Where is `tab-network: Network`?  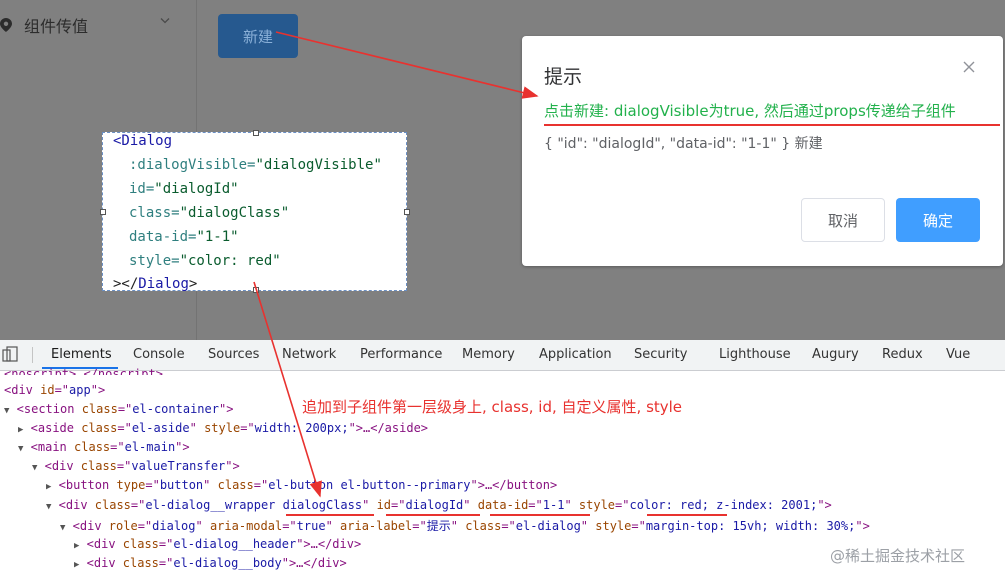
tab-network: Network is located at coordinates (309, 354).